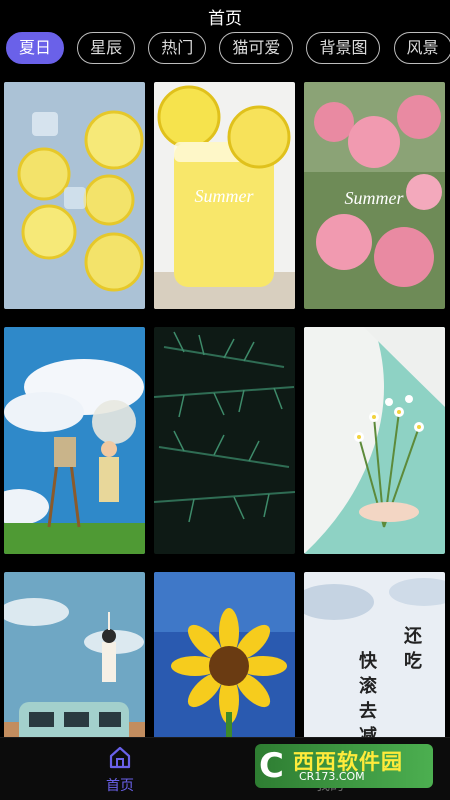 Image resolution: width=450 pixels, height=800 pixels. Describe the element at coordinates (332, 776) in the screenshot. I see `watermark-url: CR173.COM` at that location.